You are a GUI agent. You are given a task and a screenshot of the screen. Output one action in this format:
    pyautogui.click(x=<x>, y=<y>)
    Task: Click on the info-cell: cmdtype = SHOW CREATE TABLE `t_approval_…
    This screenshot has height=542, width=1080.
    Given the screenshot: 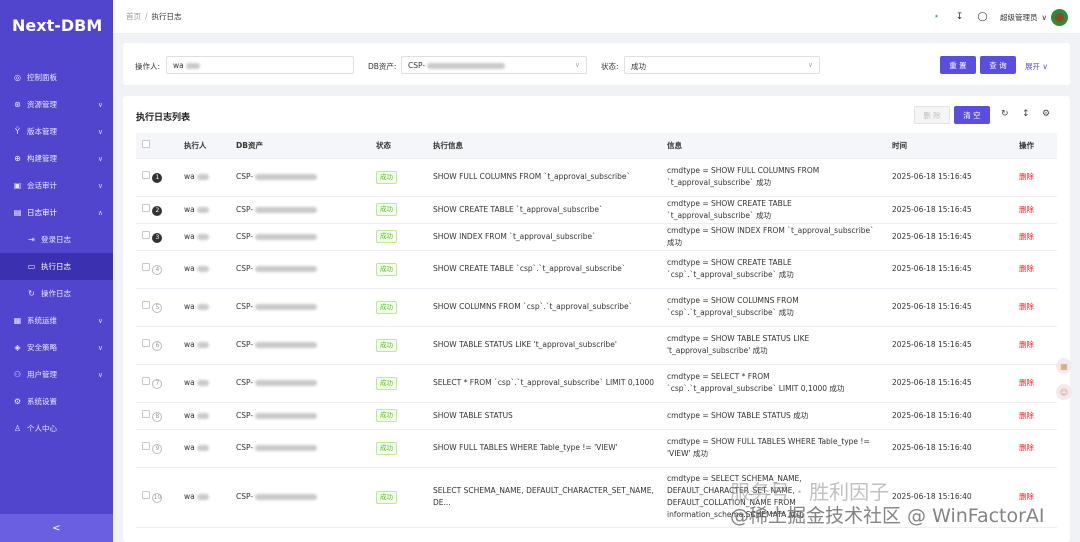 What is the action you would take?
    pyautogui.click(x=773, y=210)
    